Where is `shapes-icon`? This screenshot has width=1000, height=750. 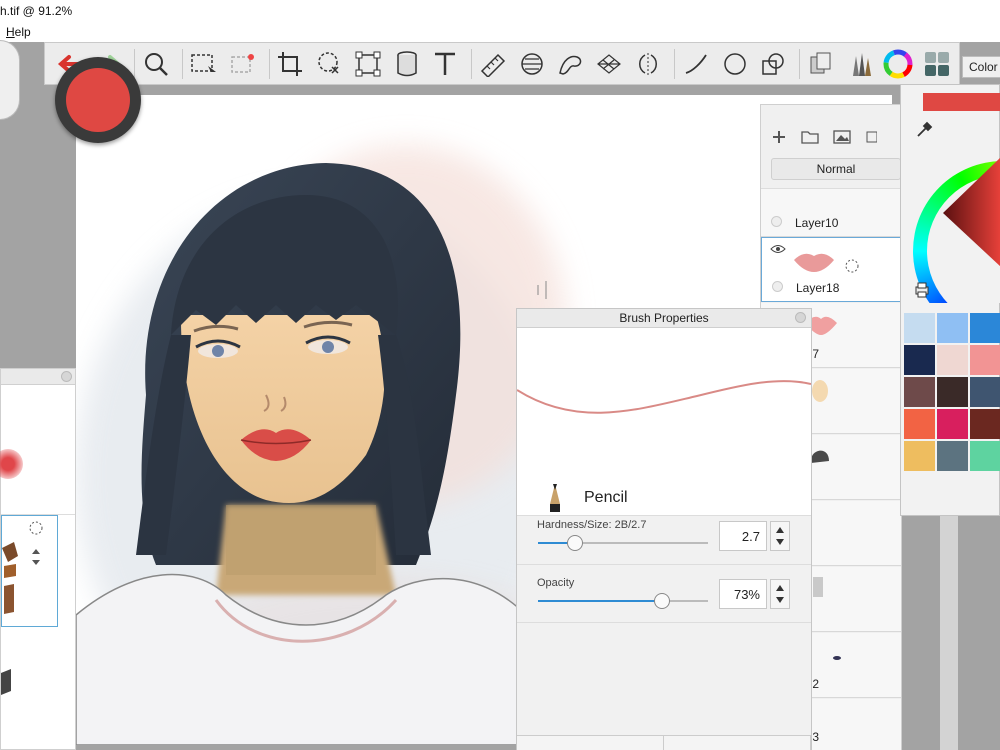
shapes-icon is located at coordinates (773, 63).